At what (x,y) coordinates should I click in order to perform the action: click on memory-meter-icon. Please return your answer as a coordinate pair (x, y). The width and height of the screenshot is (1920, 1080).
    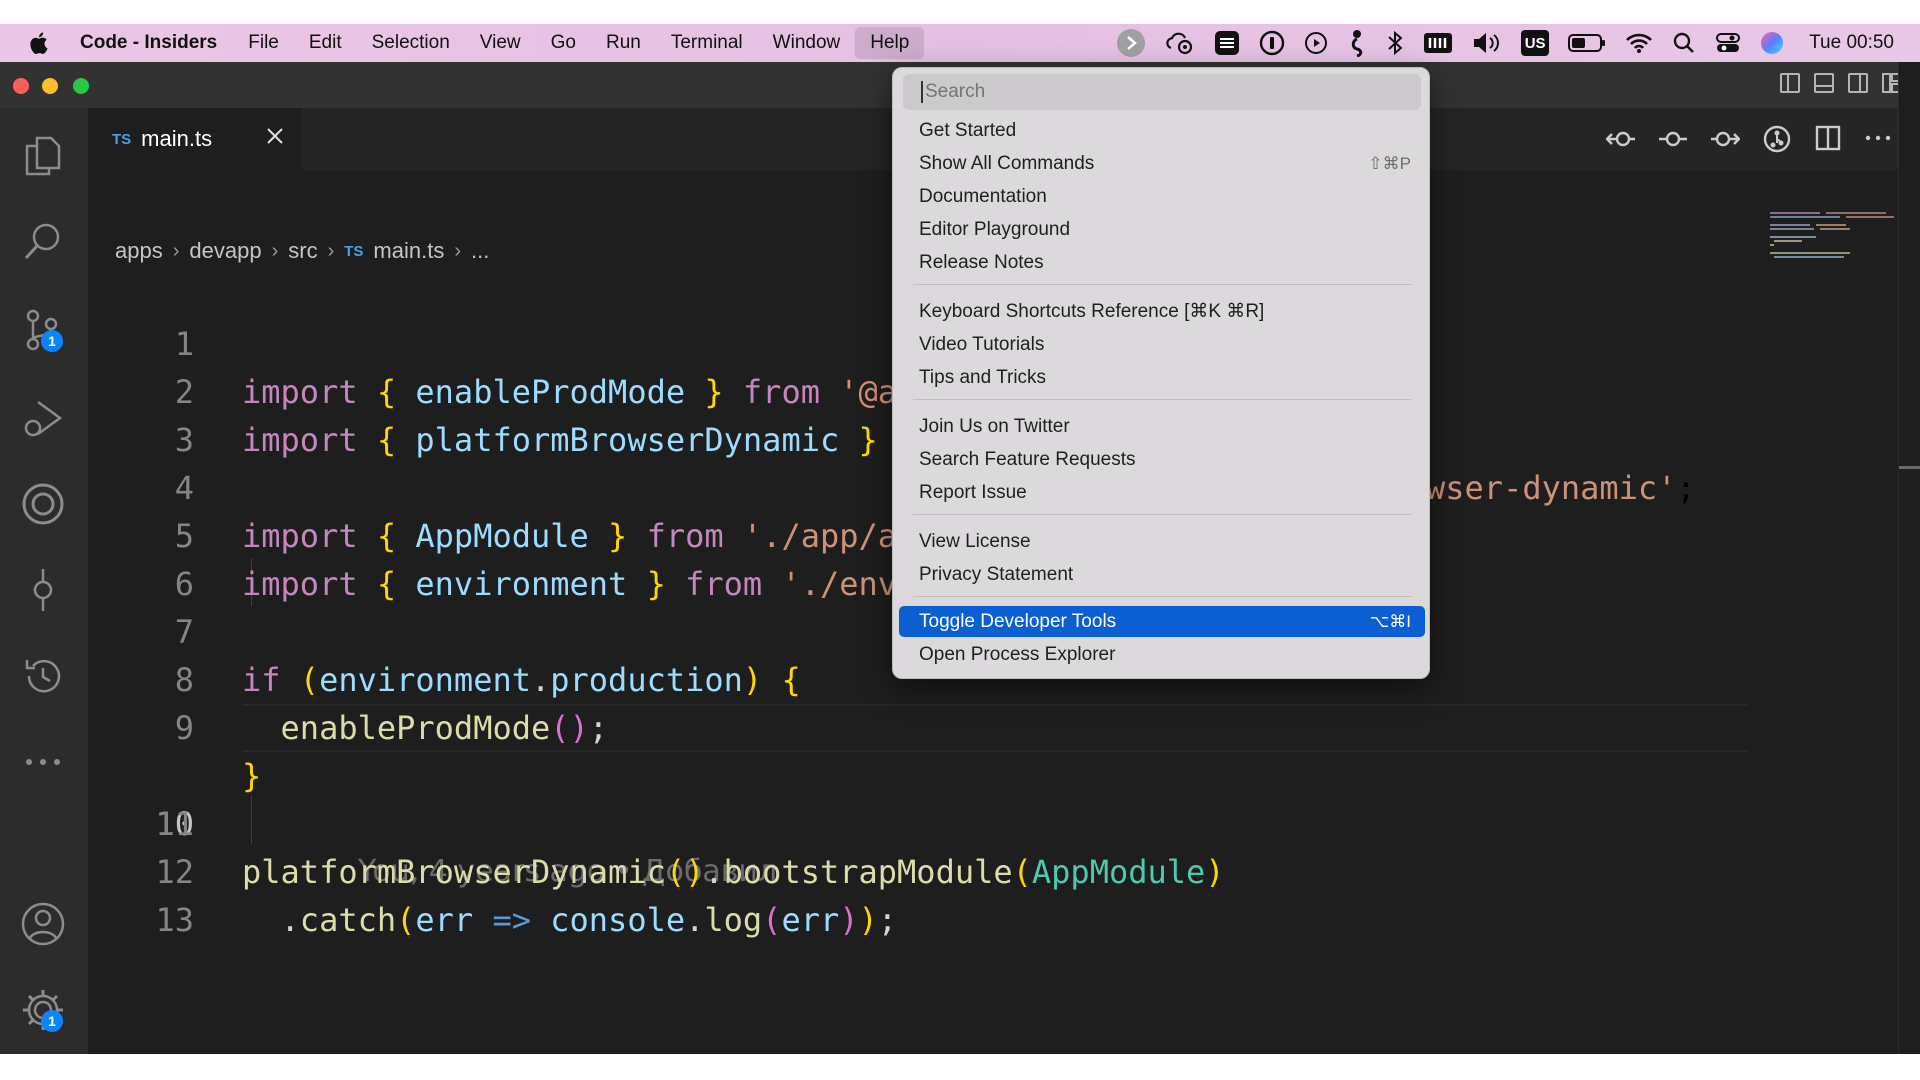
    Looking at the image, I should click on (1438, 43).